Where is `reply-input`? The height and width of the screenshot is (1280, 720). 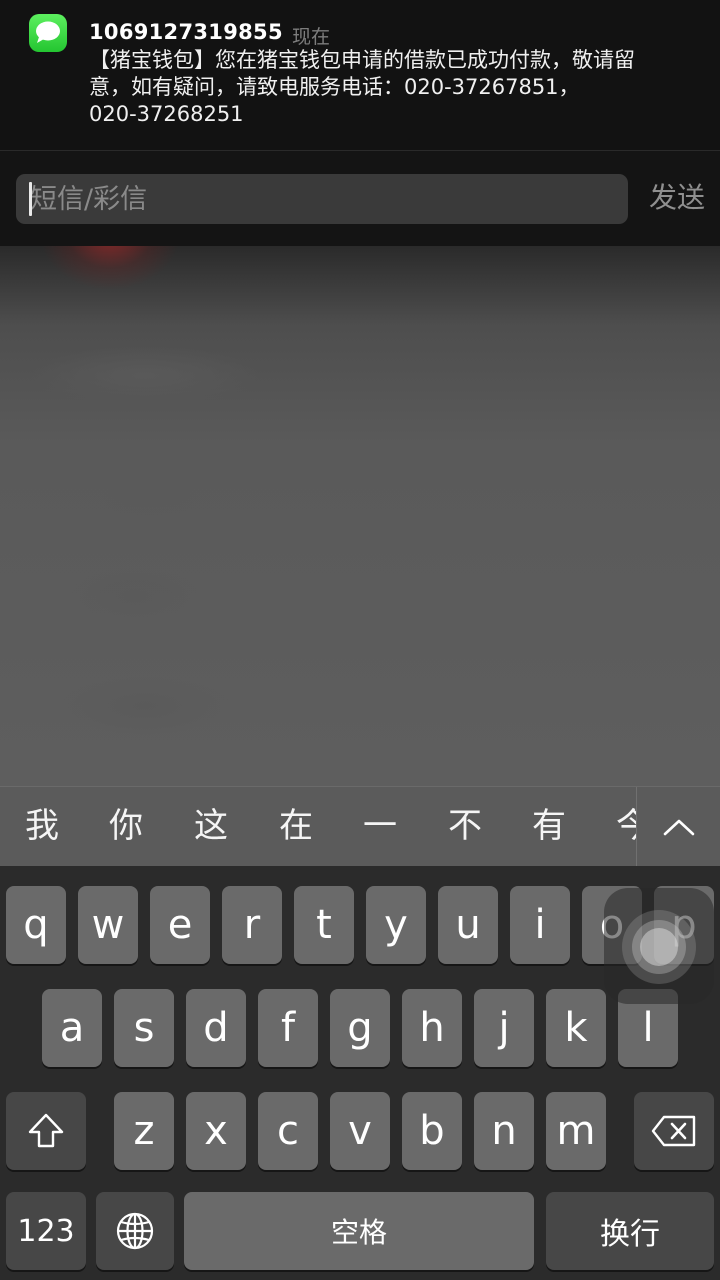 reply-input is located at coordinates (322, 199).